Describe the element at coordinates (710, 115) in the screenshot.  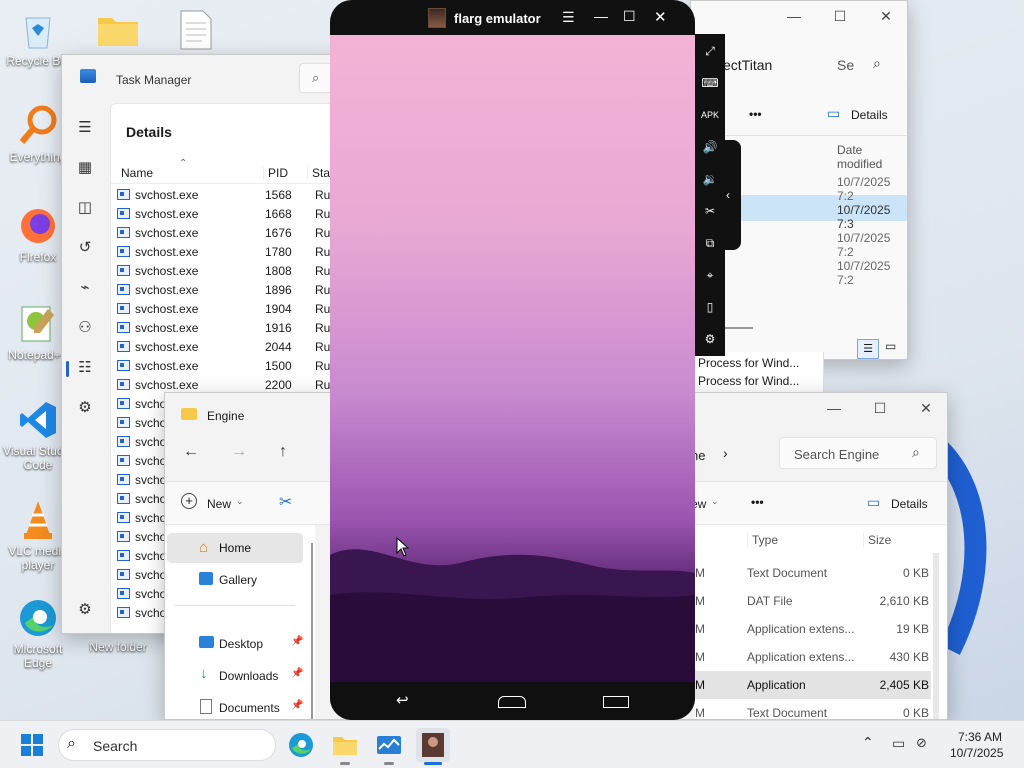
I see `apk-install-icon: APK` at that location.